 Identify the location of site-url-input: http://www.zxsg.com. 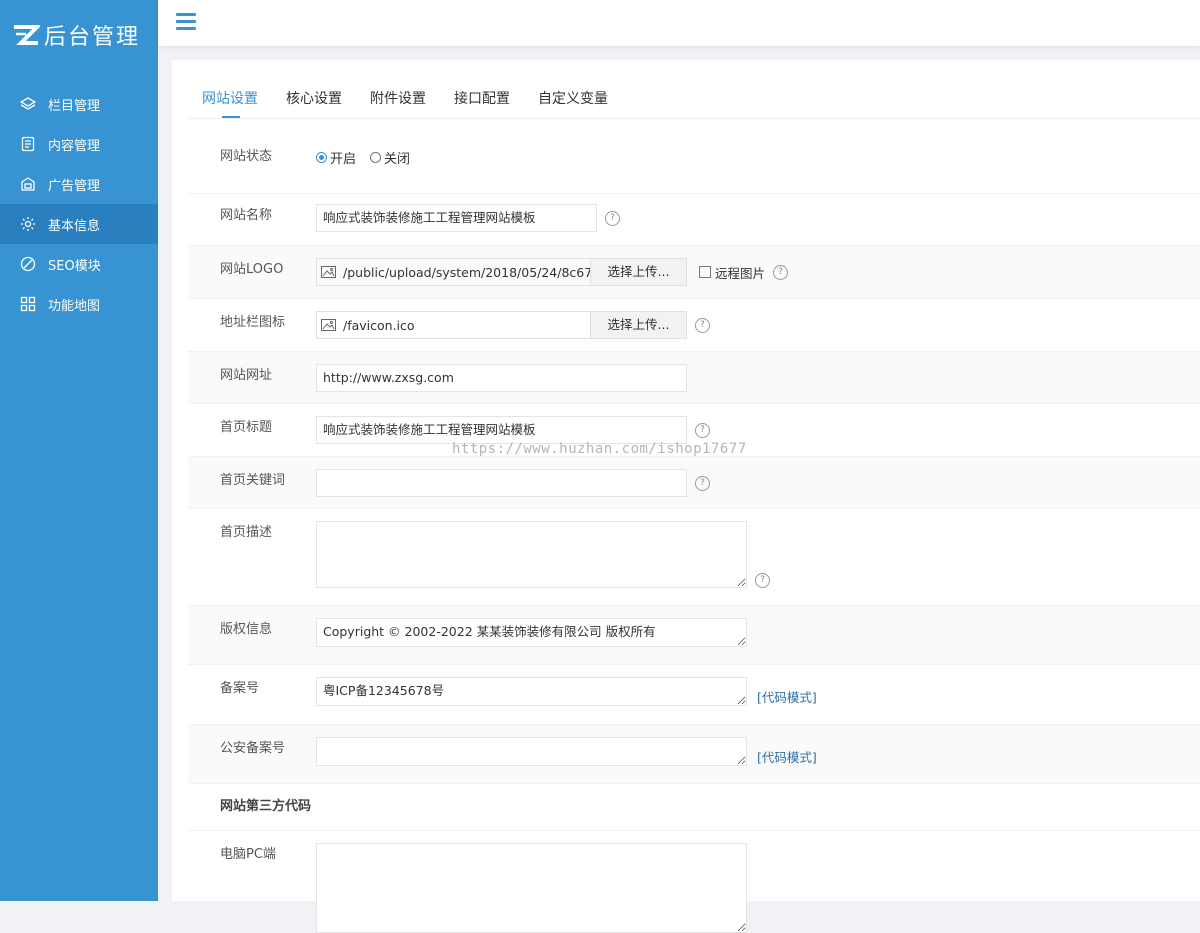
(501, 378).